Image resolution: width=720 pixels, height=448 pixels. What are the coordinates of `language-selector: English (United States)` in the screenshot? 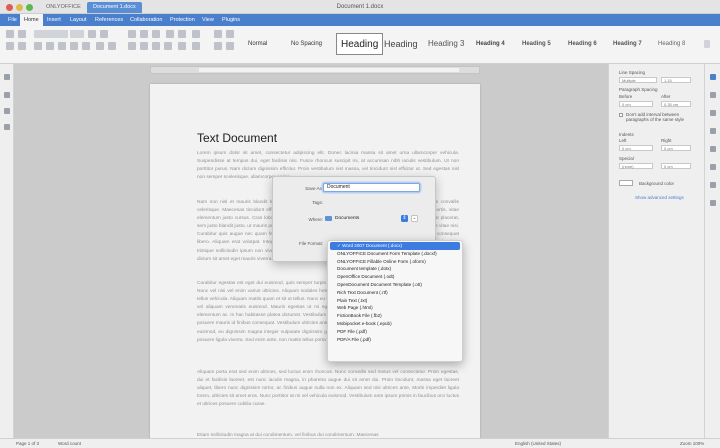 It's located at (538, 443).